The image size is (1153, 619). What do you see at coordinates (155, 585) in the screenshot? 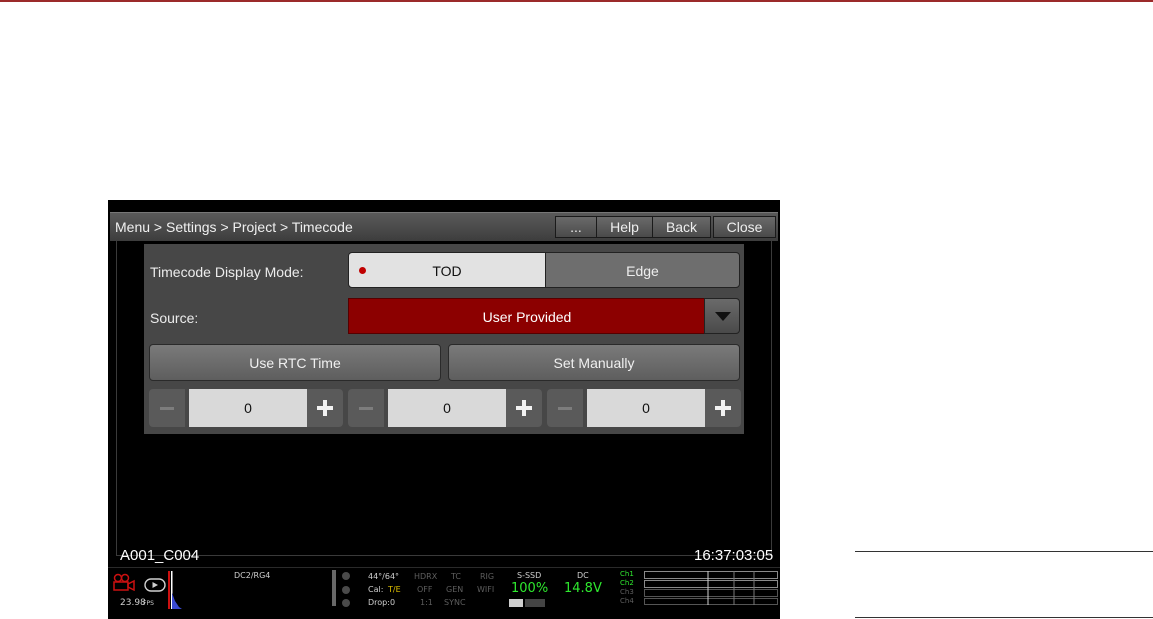
I see `play-icon` at bounding box center [155, 585].